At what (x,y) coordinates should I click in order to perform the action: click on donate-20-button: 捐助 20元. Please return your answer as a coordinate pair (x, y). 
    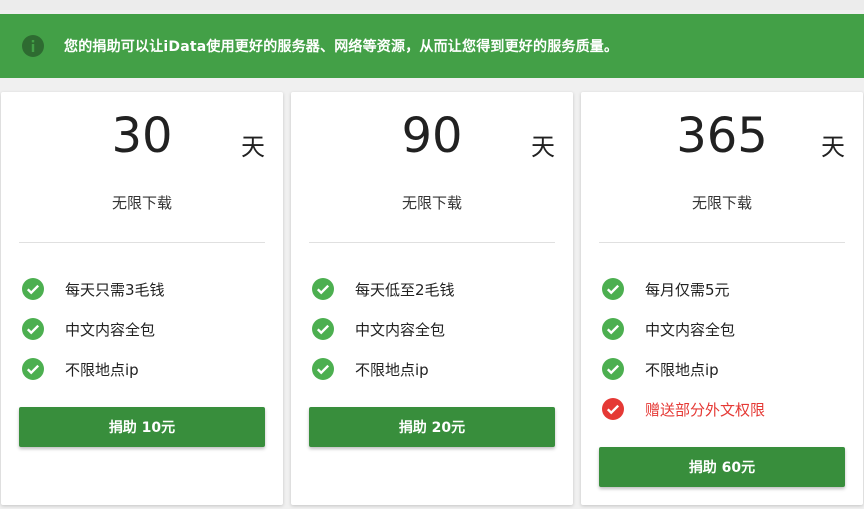
    Looking at the image, I should click on (432, 427).